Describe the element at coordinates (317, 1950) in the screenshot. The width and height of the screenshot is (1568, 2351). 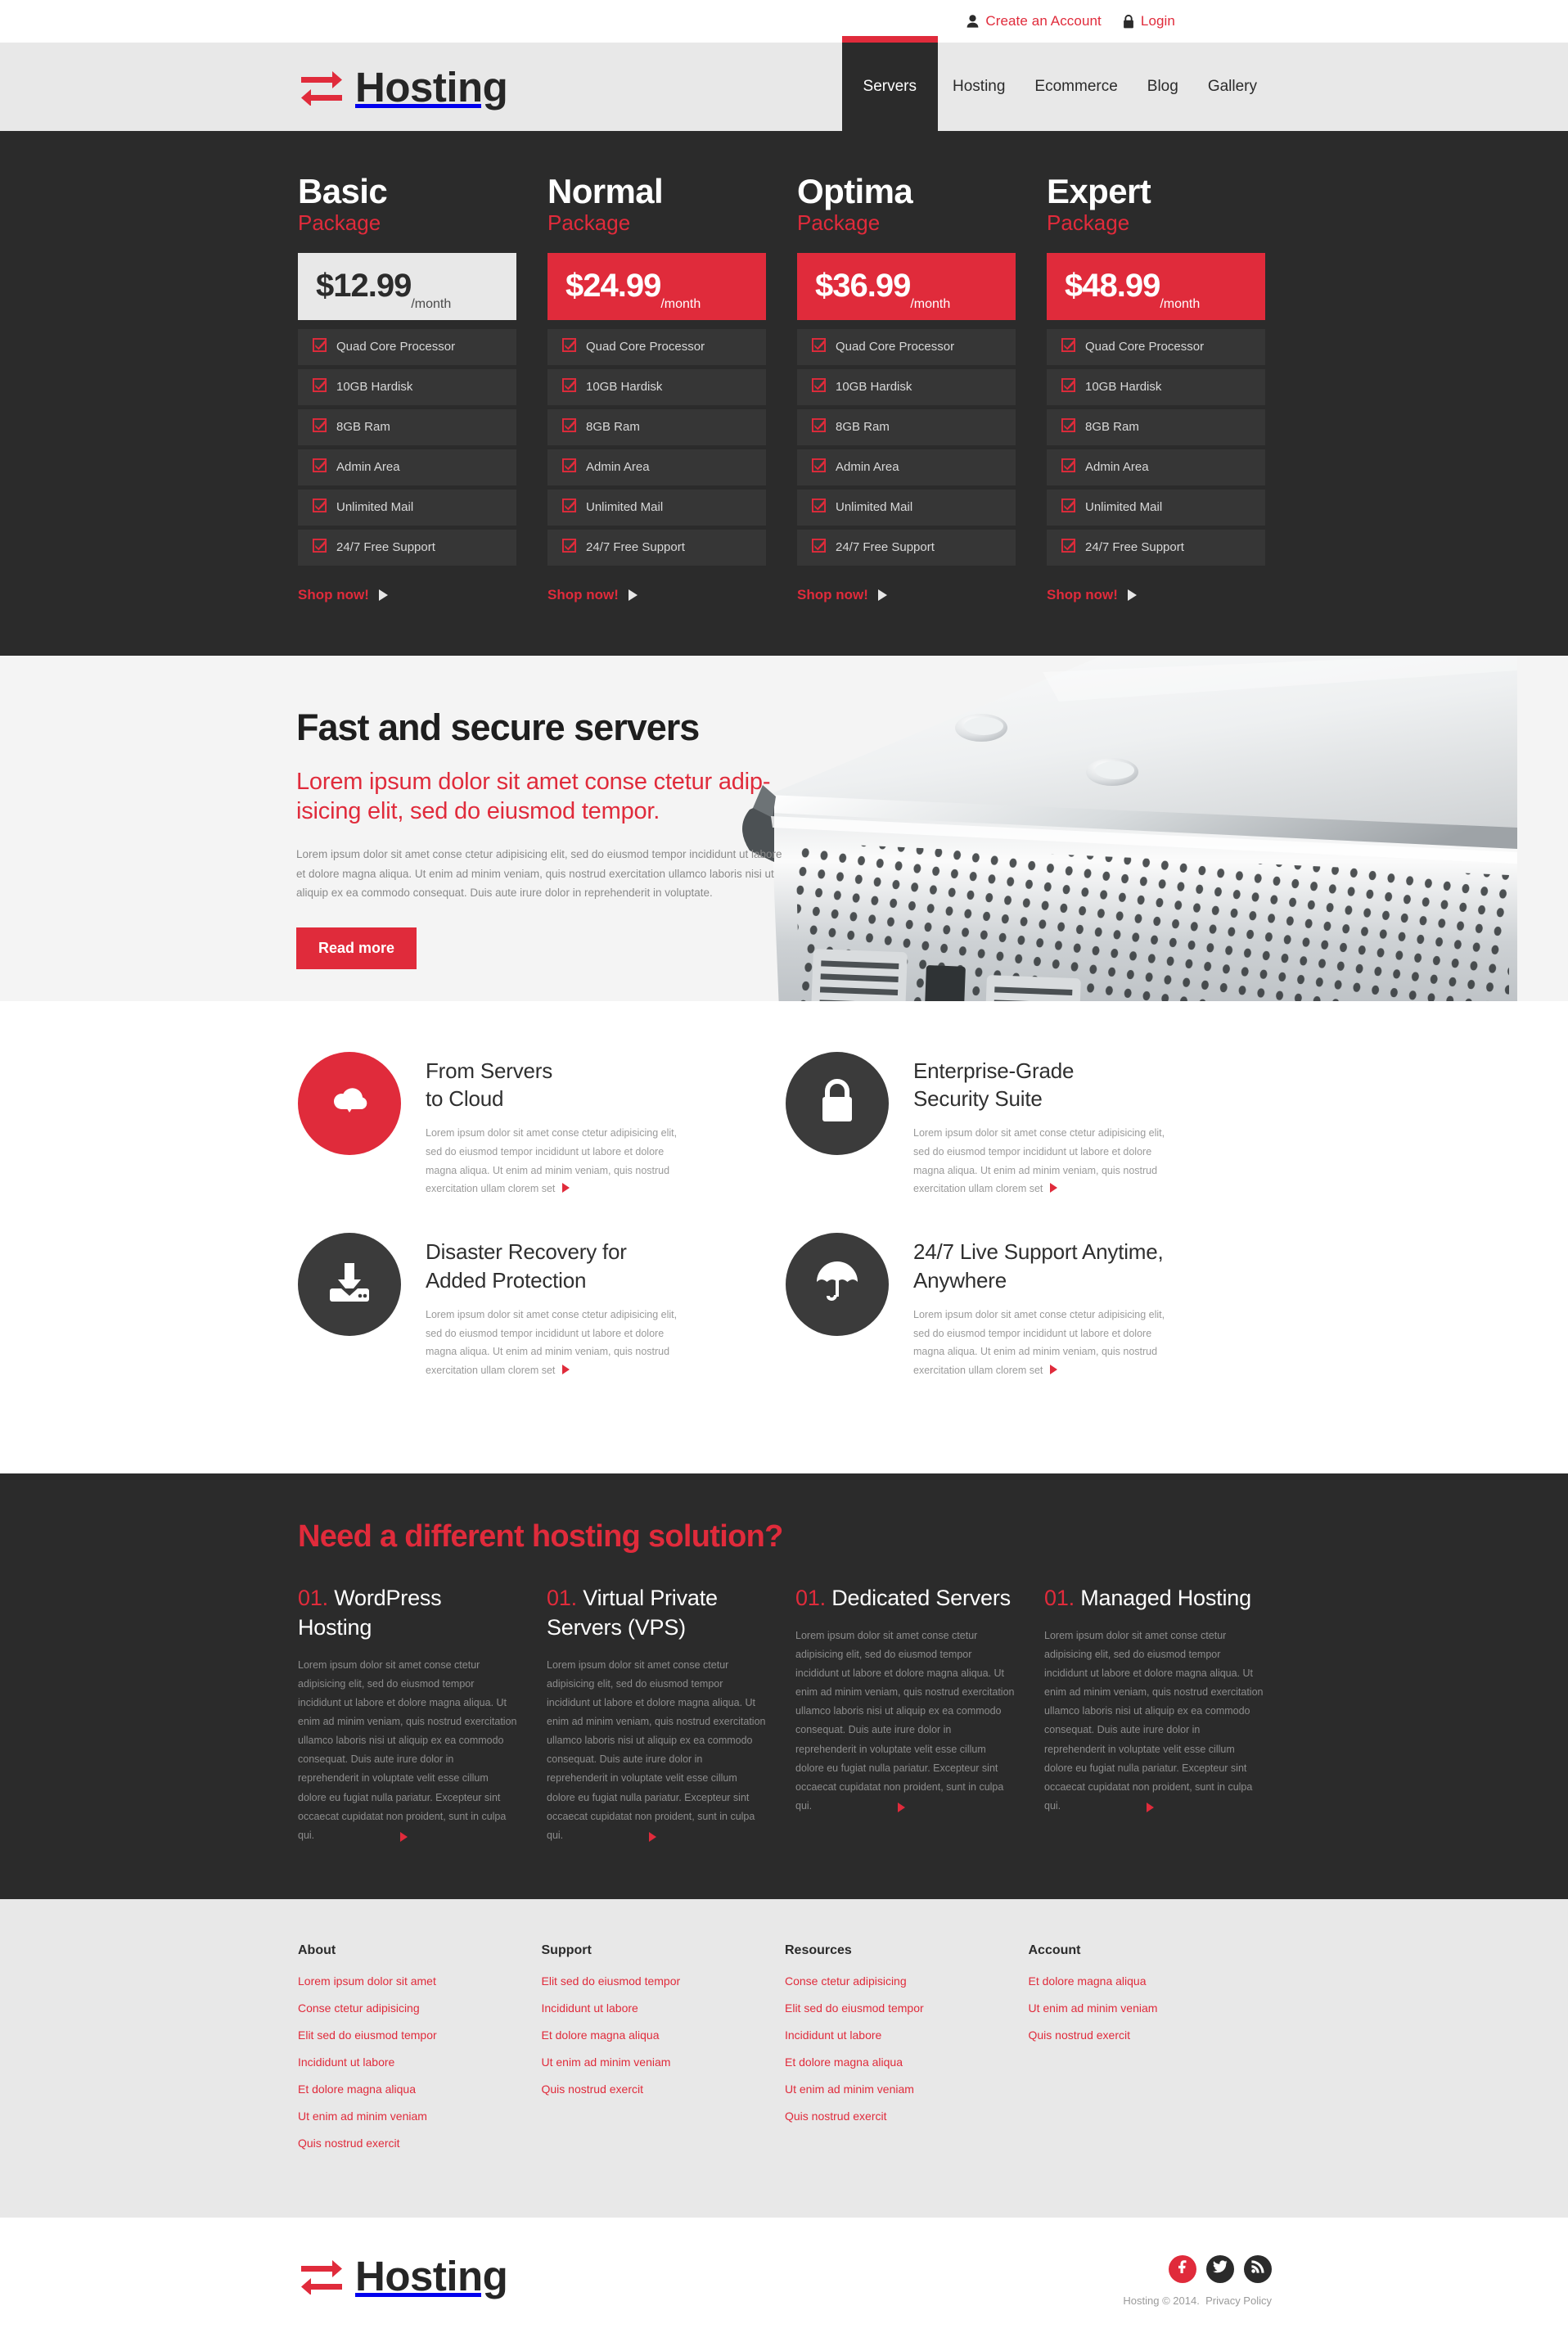
I see `footer-column-heading: About` at that location.